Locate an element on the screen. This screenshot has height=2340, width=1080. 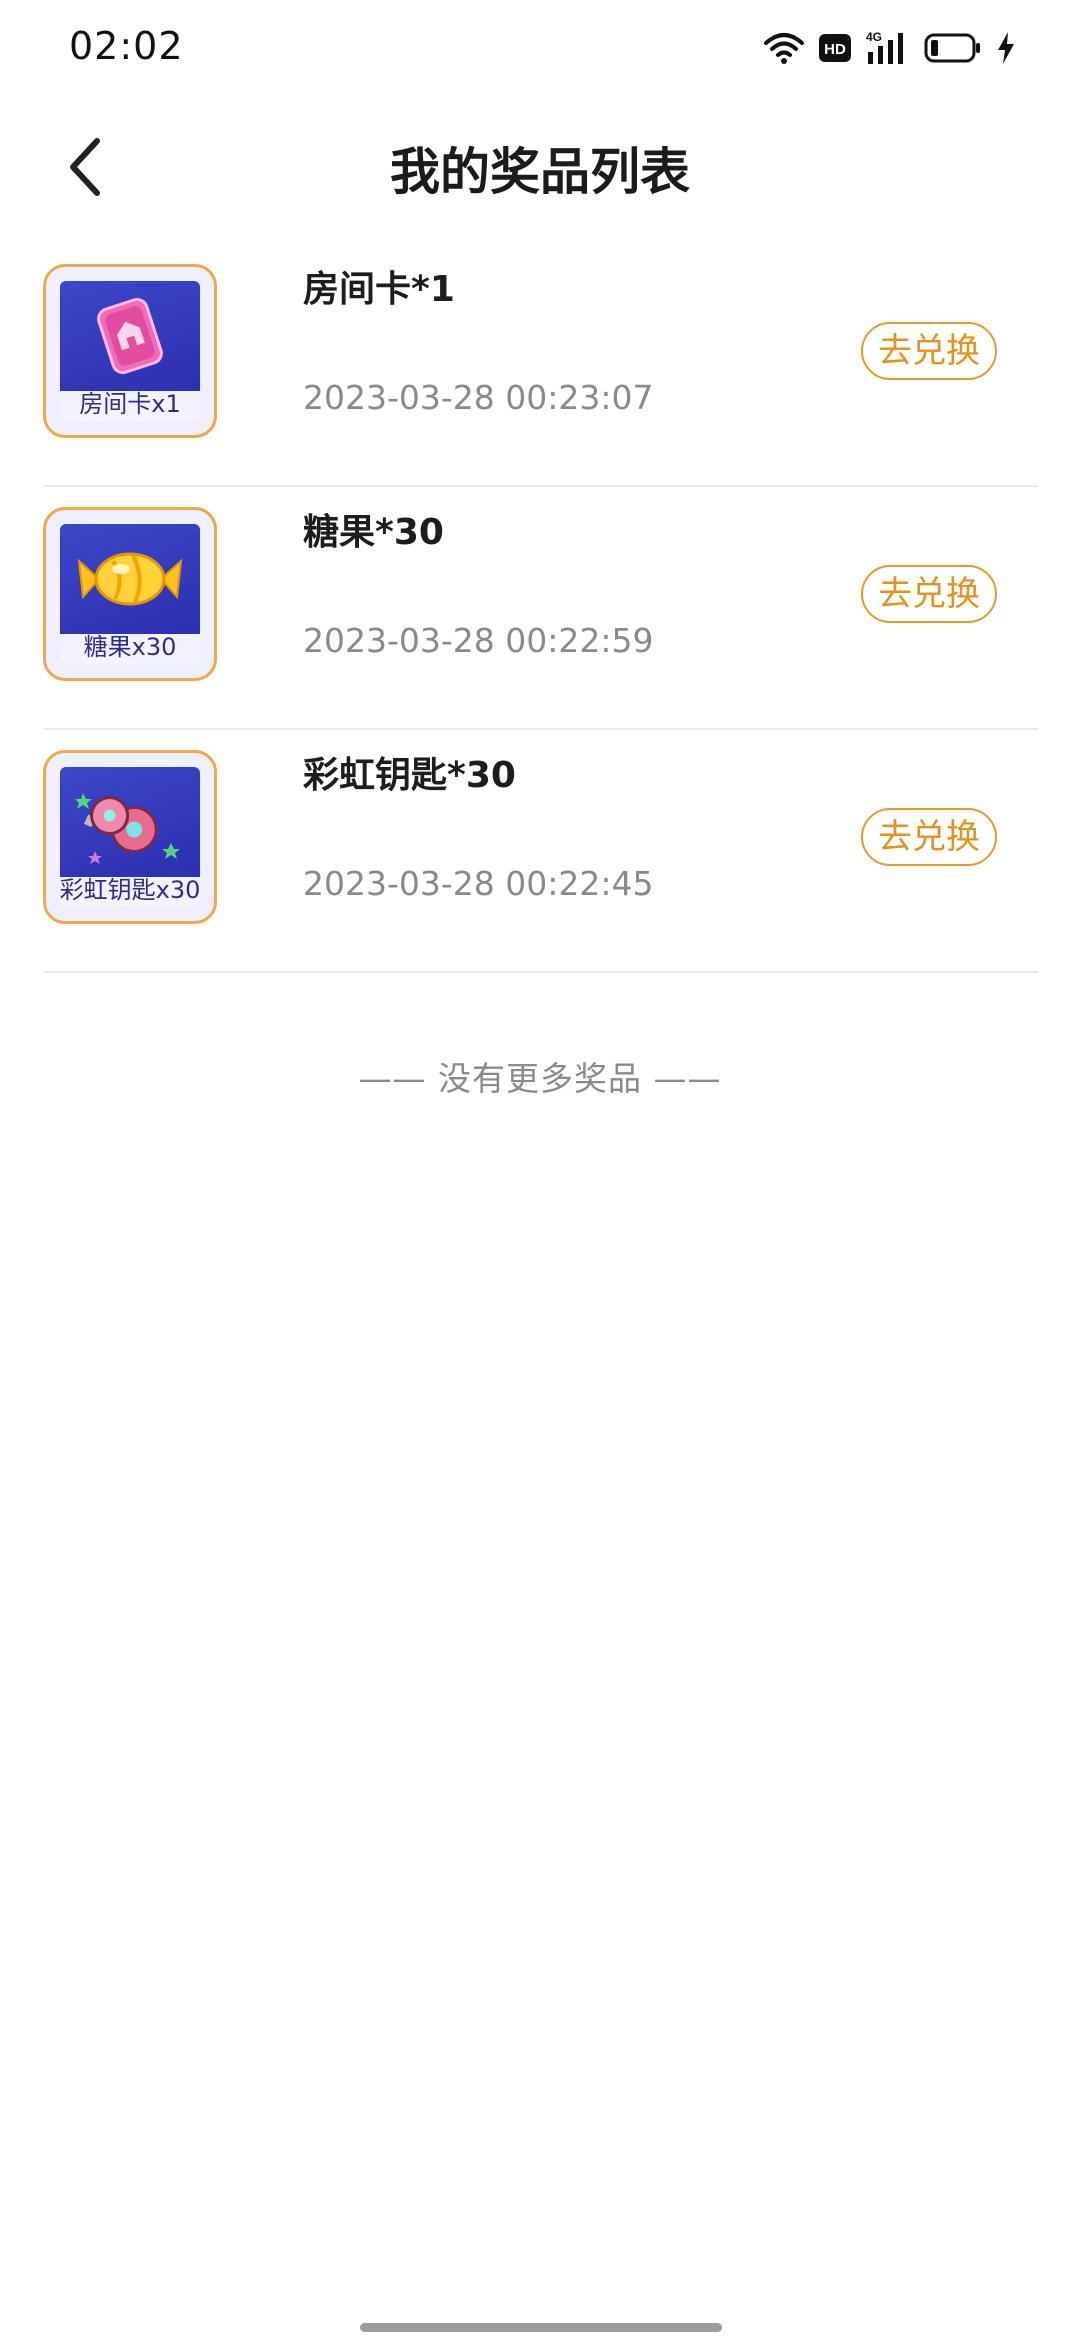
prize-item: 房间卡x1 房间卡*1 2023-03-28 00:23:07 去兑换 is located at coordinates (540, 365).